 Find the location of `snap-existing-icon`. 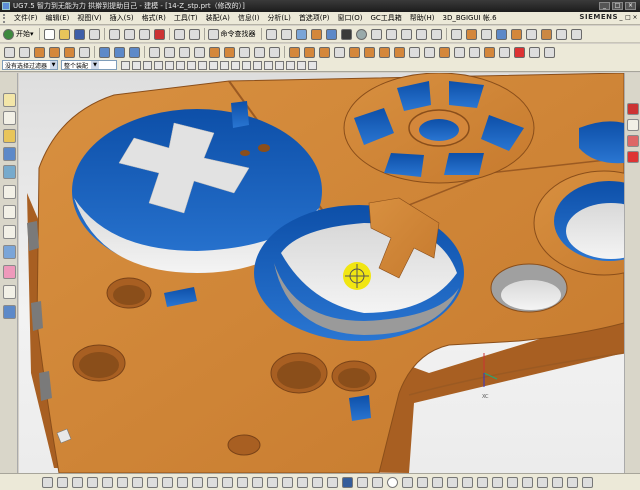

snap-existing-icon is located at coordinates (212, 482).